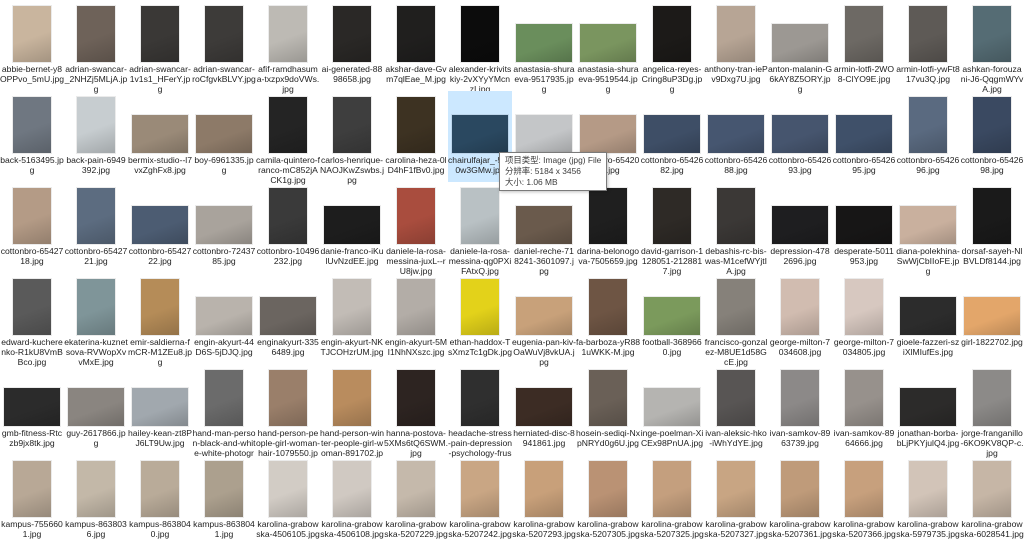 The height and width of the screenshot is (548, 1024). I want to click on file-item: cottonbro-6542693.jpg, so click(800, 136).